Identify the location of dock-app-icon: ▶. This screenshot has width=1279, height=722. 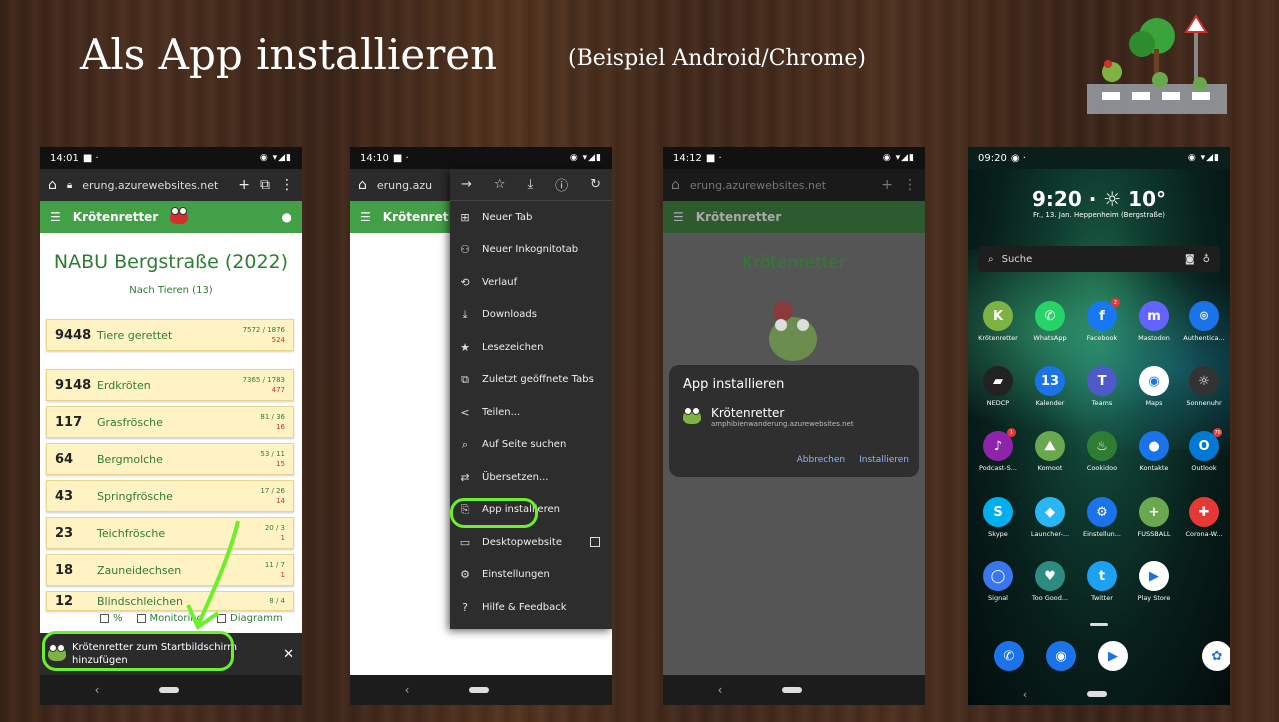
(1113, 656).